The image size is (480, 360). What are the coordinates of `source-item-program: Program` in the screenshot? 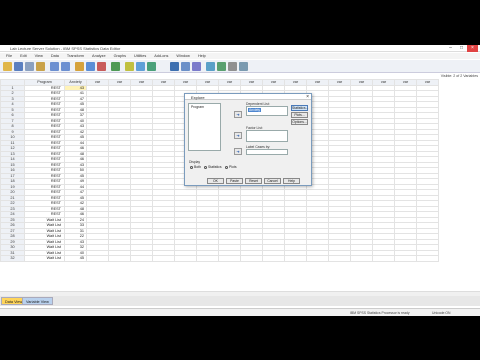 It's located at (197, 107).